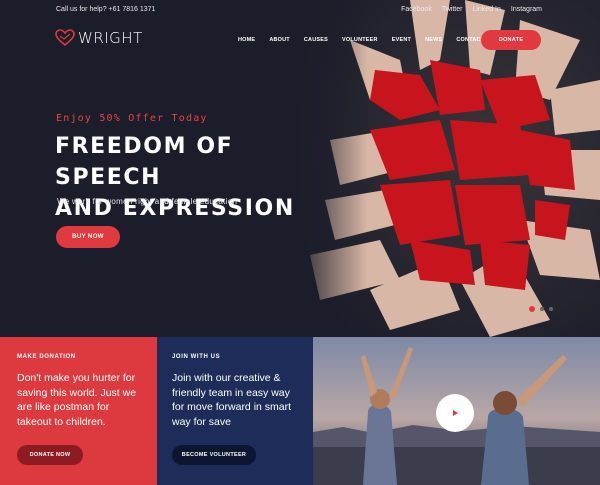  Describe the element at coordinates (88, 237) in the screenshot. I see `buy-now-button: BUY NOW` at that location.